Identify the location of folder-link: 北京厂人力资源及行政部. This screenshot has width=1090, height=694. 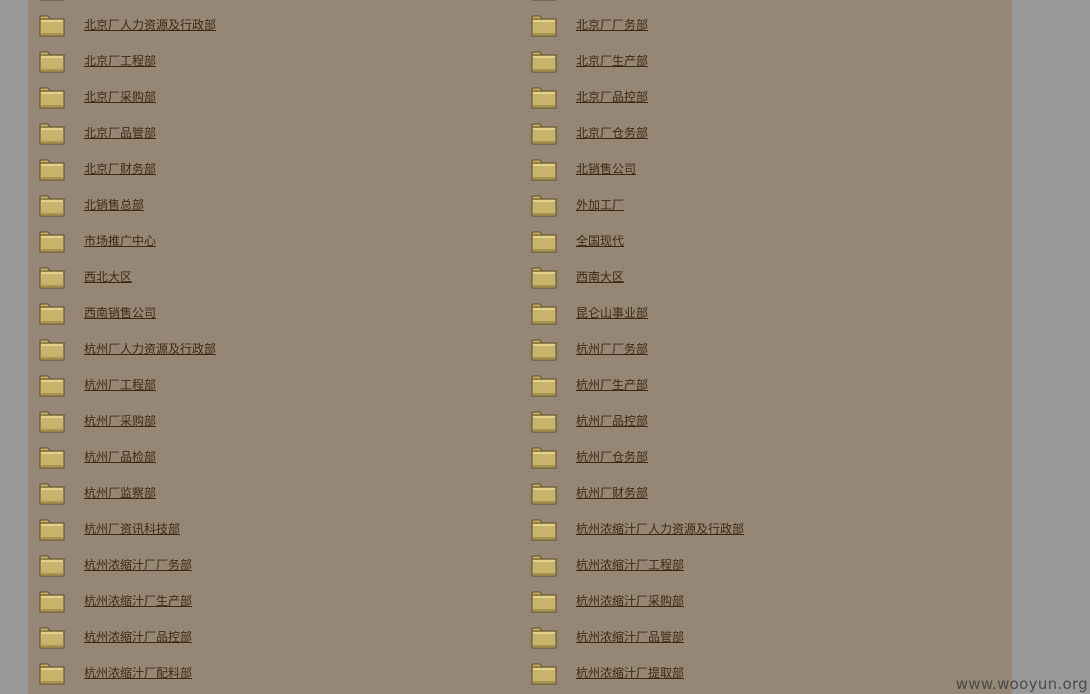
(150, 25).